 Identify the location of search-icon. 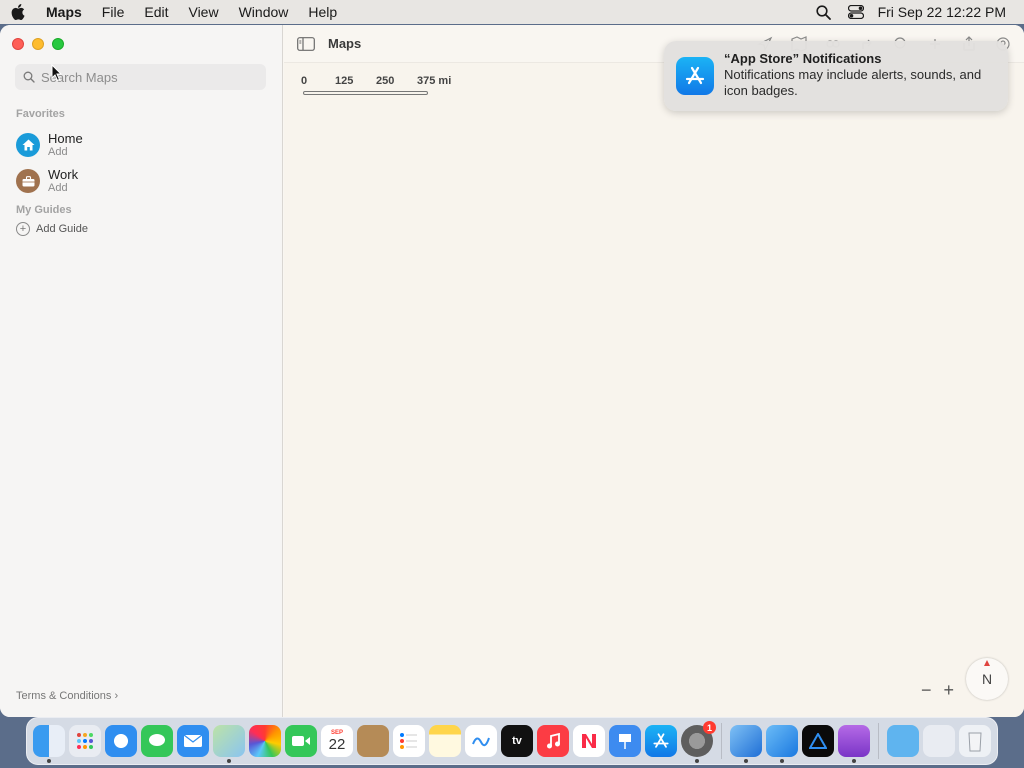
(29, 77).